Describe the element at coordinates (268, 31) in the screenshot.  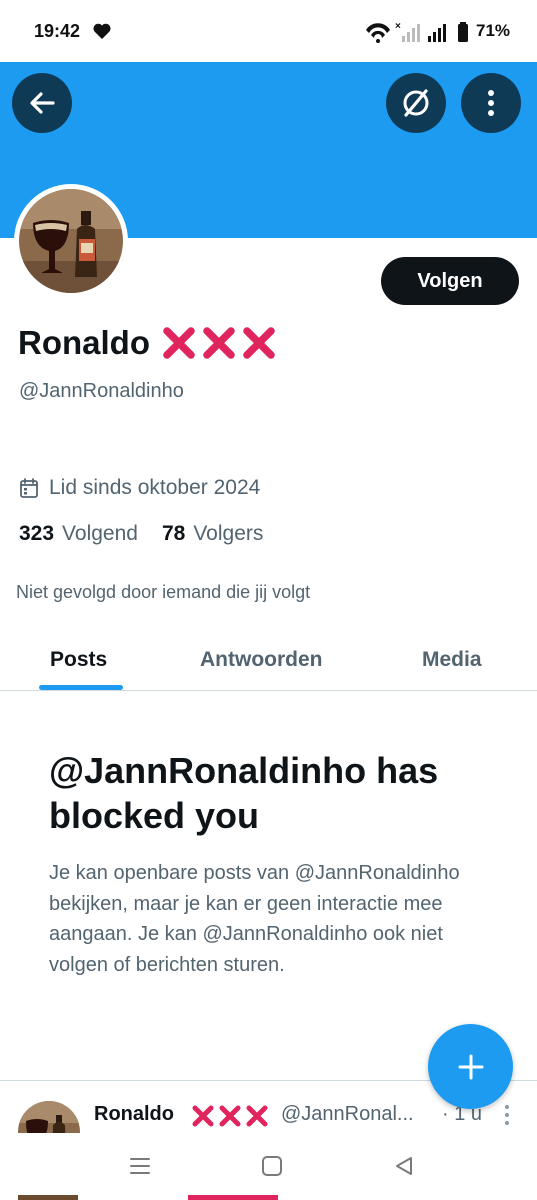
I see `status-bar: 19:42 × 71%` at that location.